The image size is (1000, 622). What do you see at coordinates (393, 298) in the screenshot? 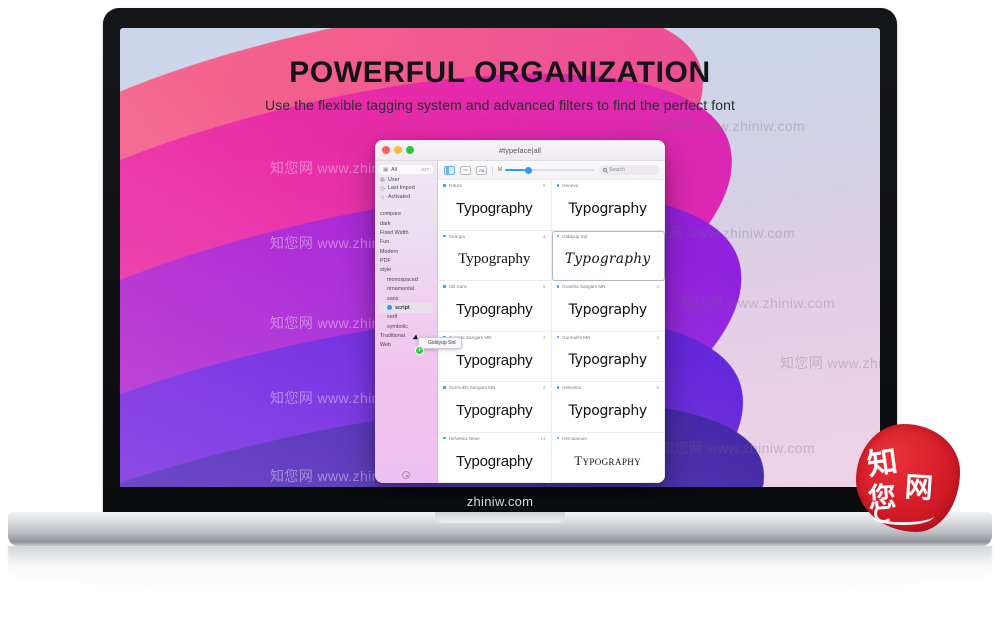
I see `sidebar-tag-label: sans` at bounding box center [393, 298].